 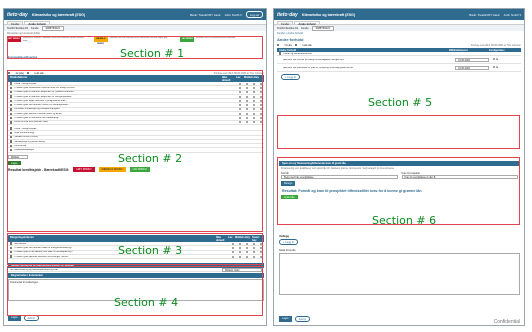 What do you see at coordinates (17, 14) in the screenshot?
I see `app-logo: tieto·day` at bounding box center [17, 14].